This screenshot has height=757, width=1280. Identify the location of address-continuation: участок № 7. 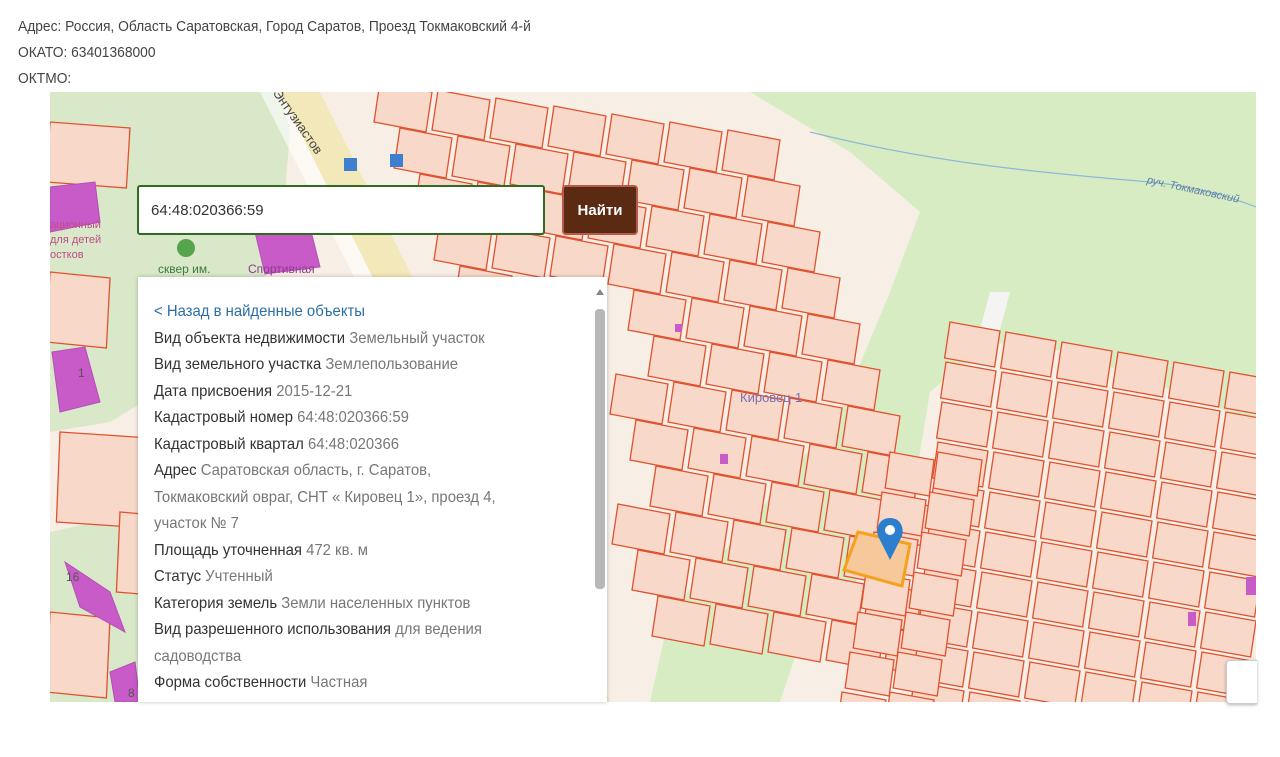
(196, 523).